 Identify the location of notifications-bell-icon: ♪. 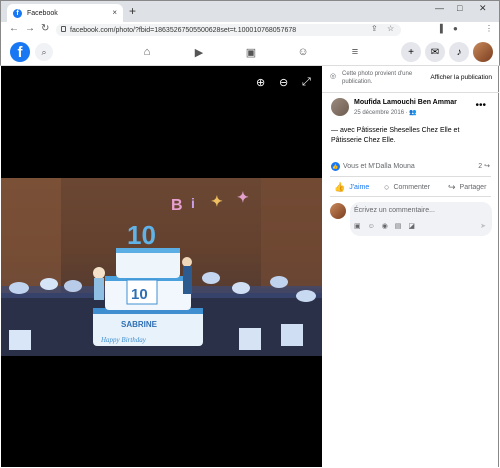
(459, 52).